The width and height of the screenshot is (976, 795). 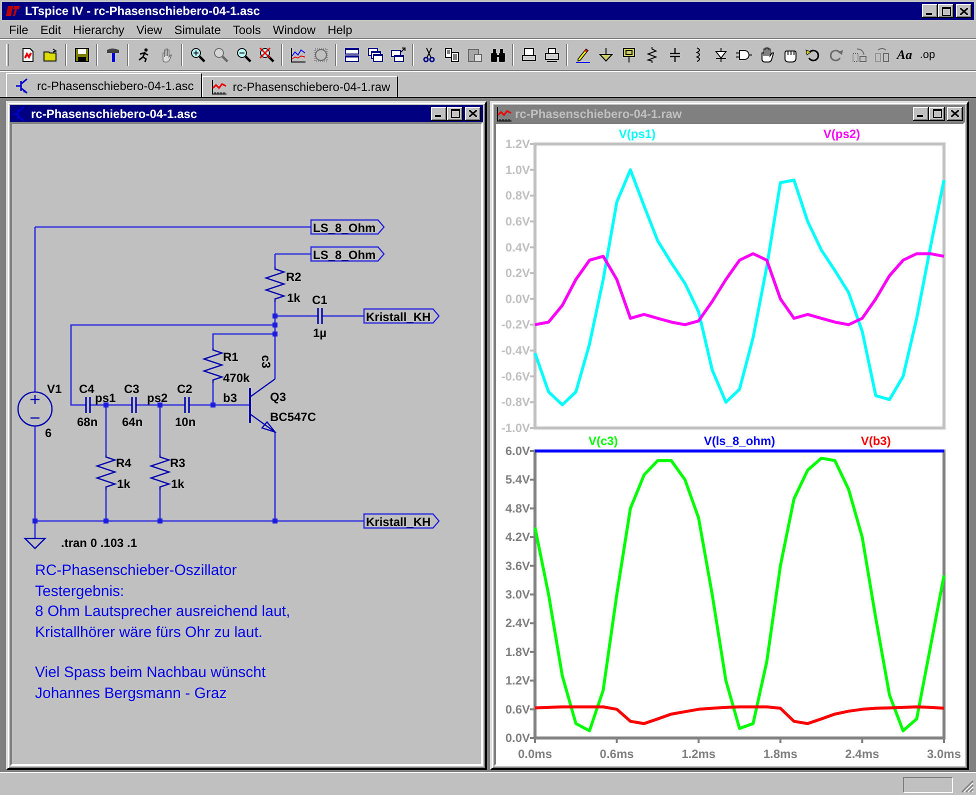 I want to click on trace-label: V(ls_8_ohm), so click(x=740, y=441).